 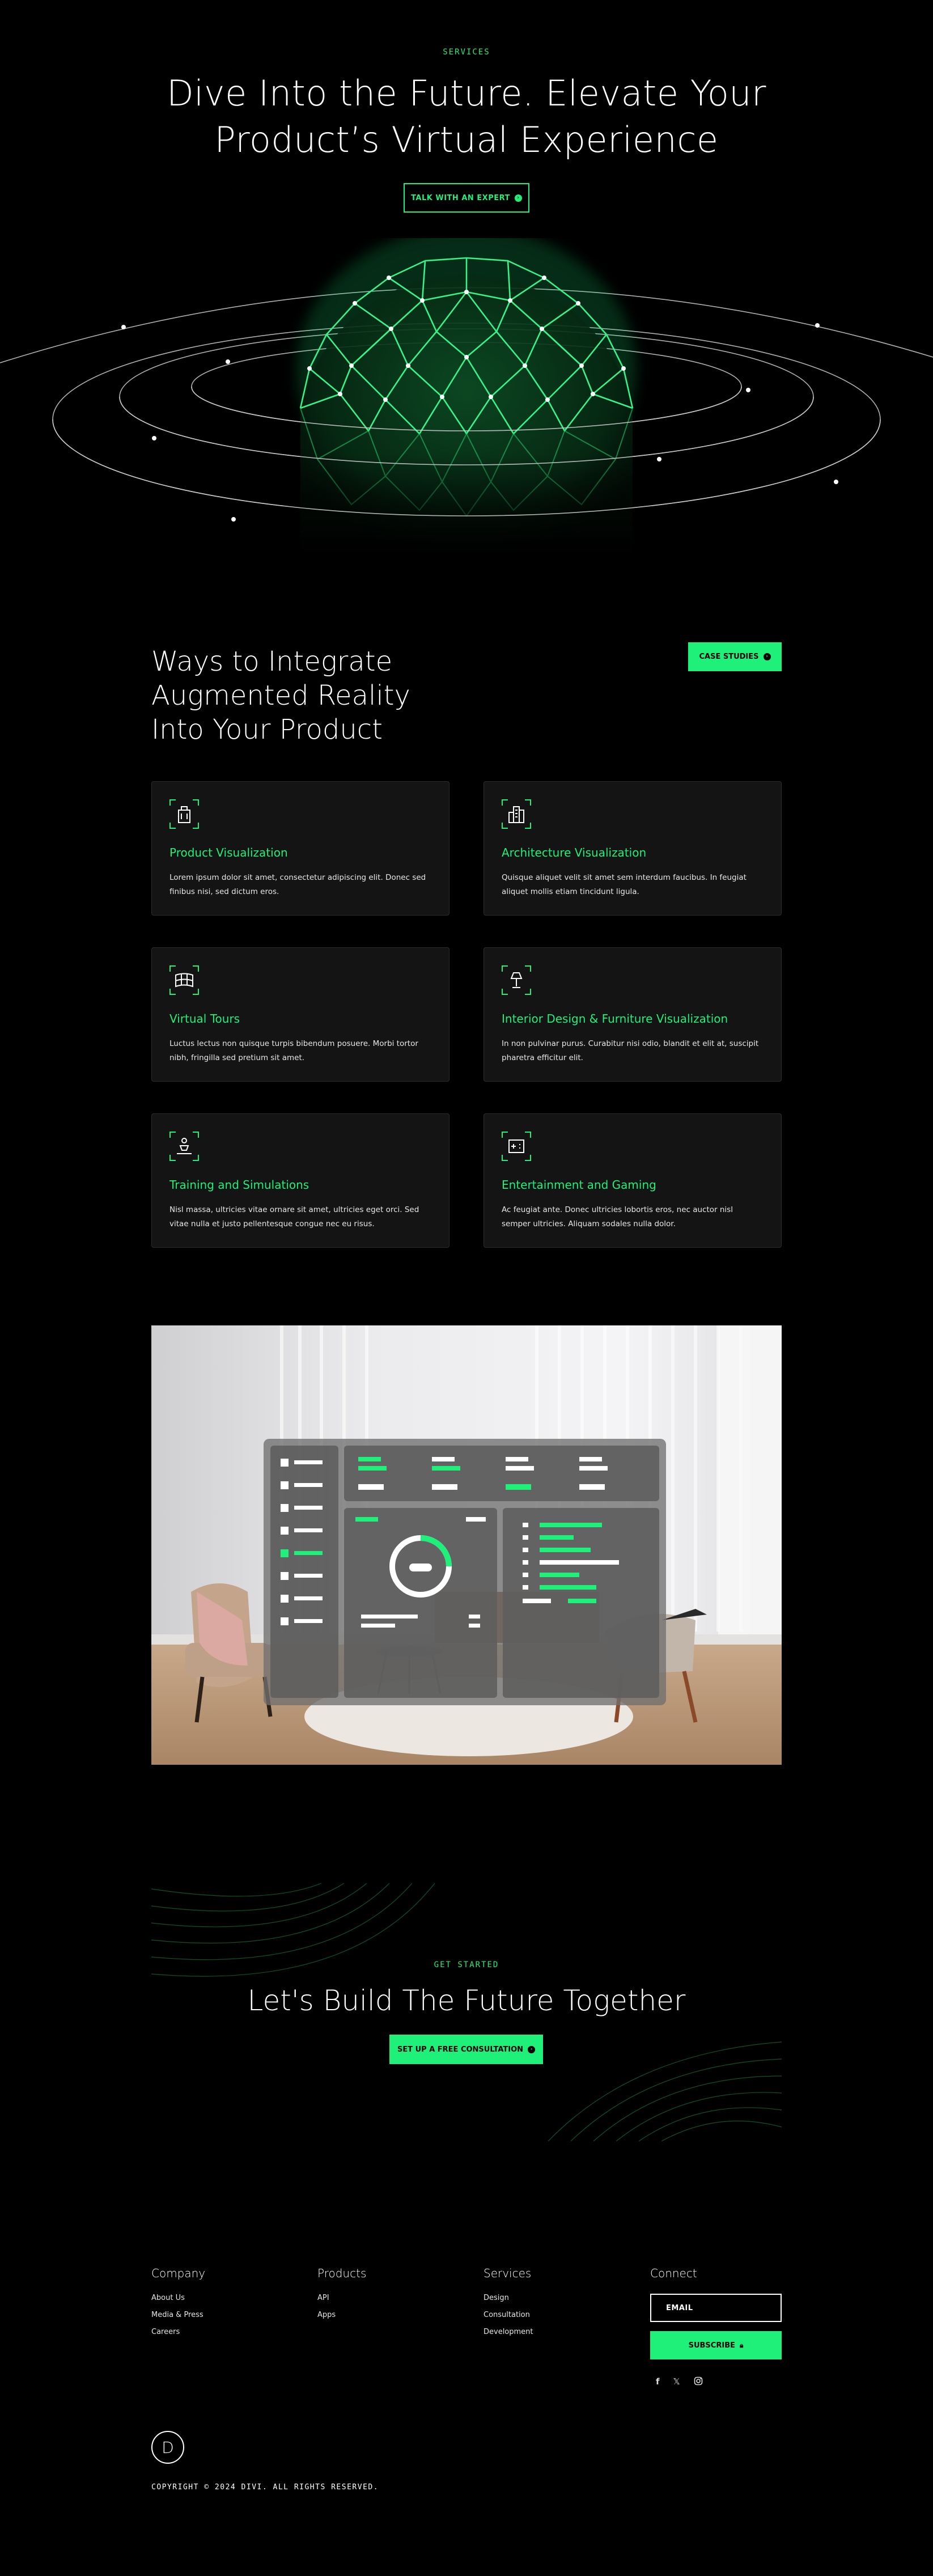 What do you see at coordinates (508, 2332) in the screenshot?
I see `footer-link-development: Development` at bounding box center [508, 2332].